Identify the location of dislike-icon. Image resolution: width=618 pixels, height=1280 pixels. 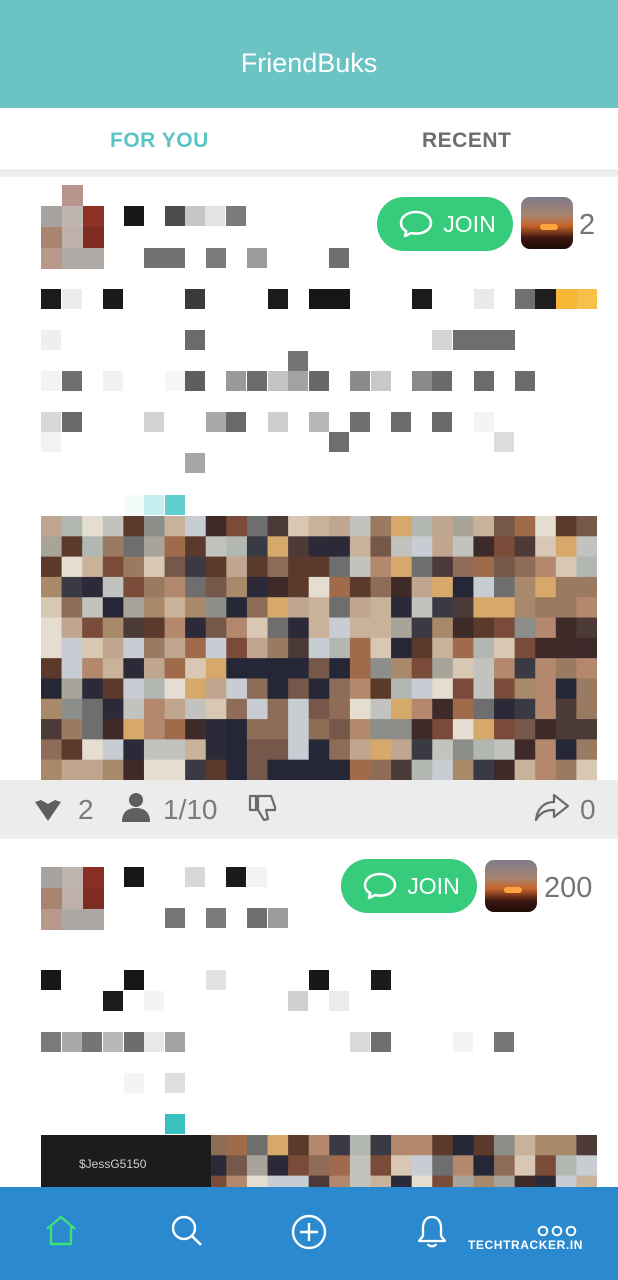
(263, 810).